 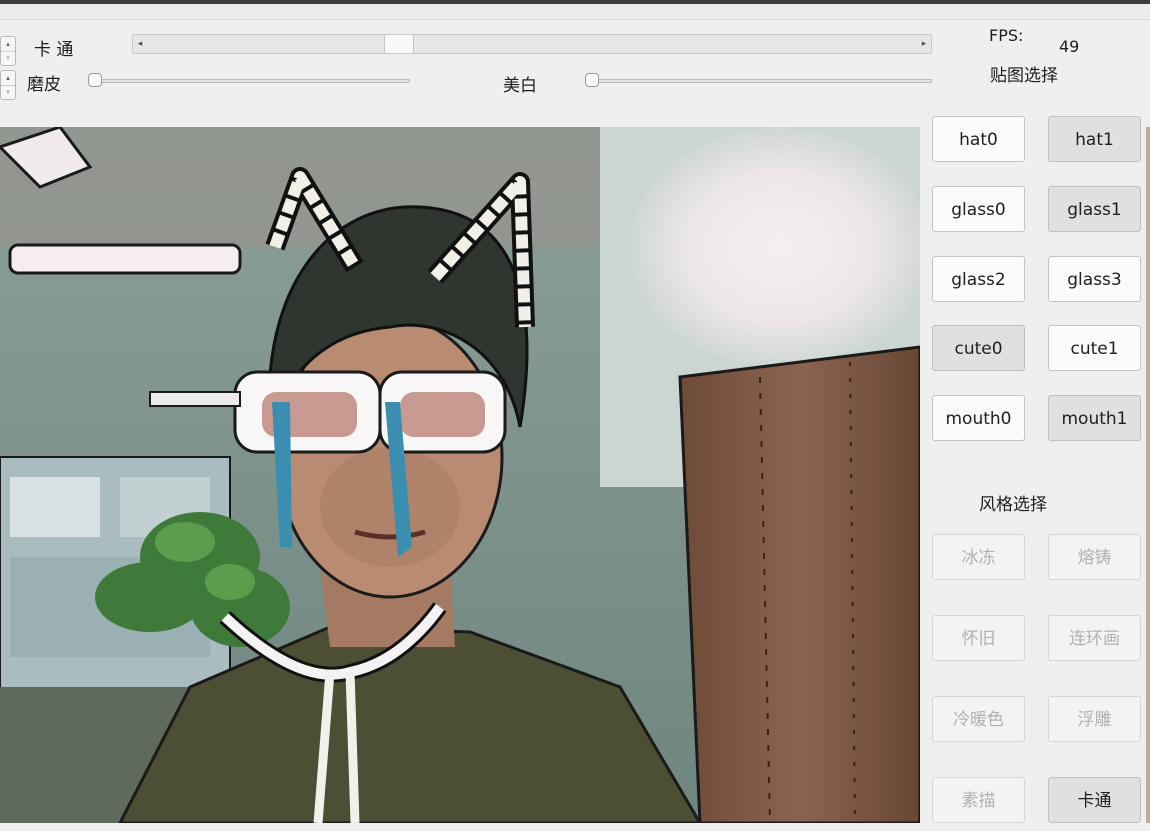 What do you see at coordinates (978, 638) in the screenshot?
I see `style-button-nostalgia: 怀旧` at bounding box center [978, 638].